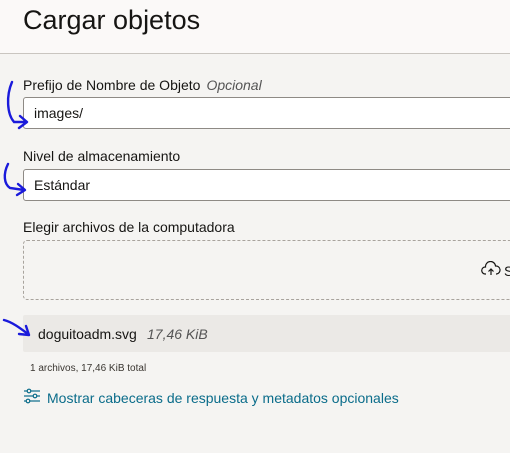  Describe the element at coordinates (112, 20) in the screenshot. I see `page-title: Cargar objetos` at that location.